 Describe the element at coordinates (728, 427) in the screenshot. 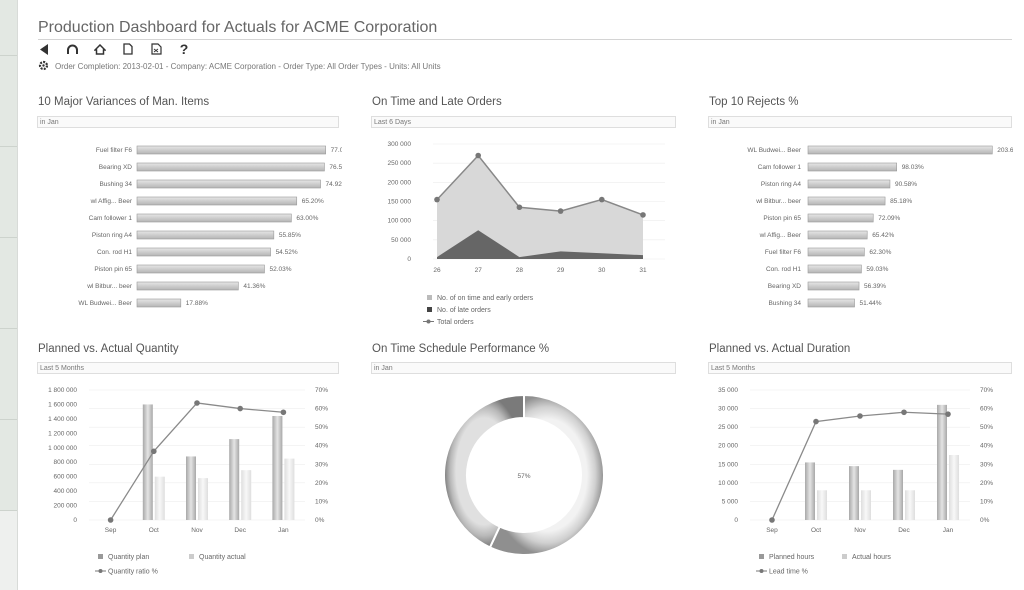

I see `y-tick-label: 25 000` at that location.